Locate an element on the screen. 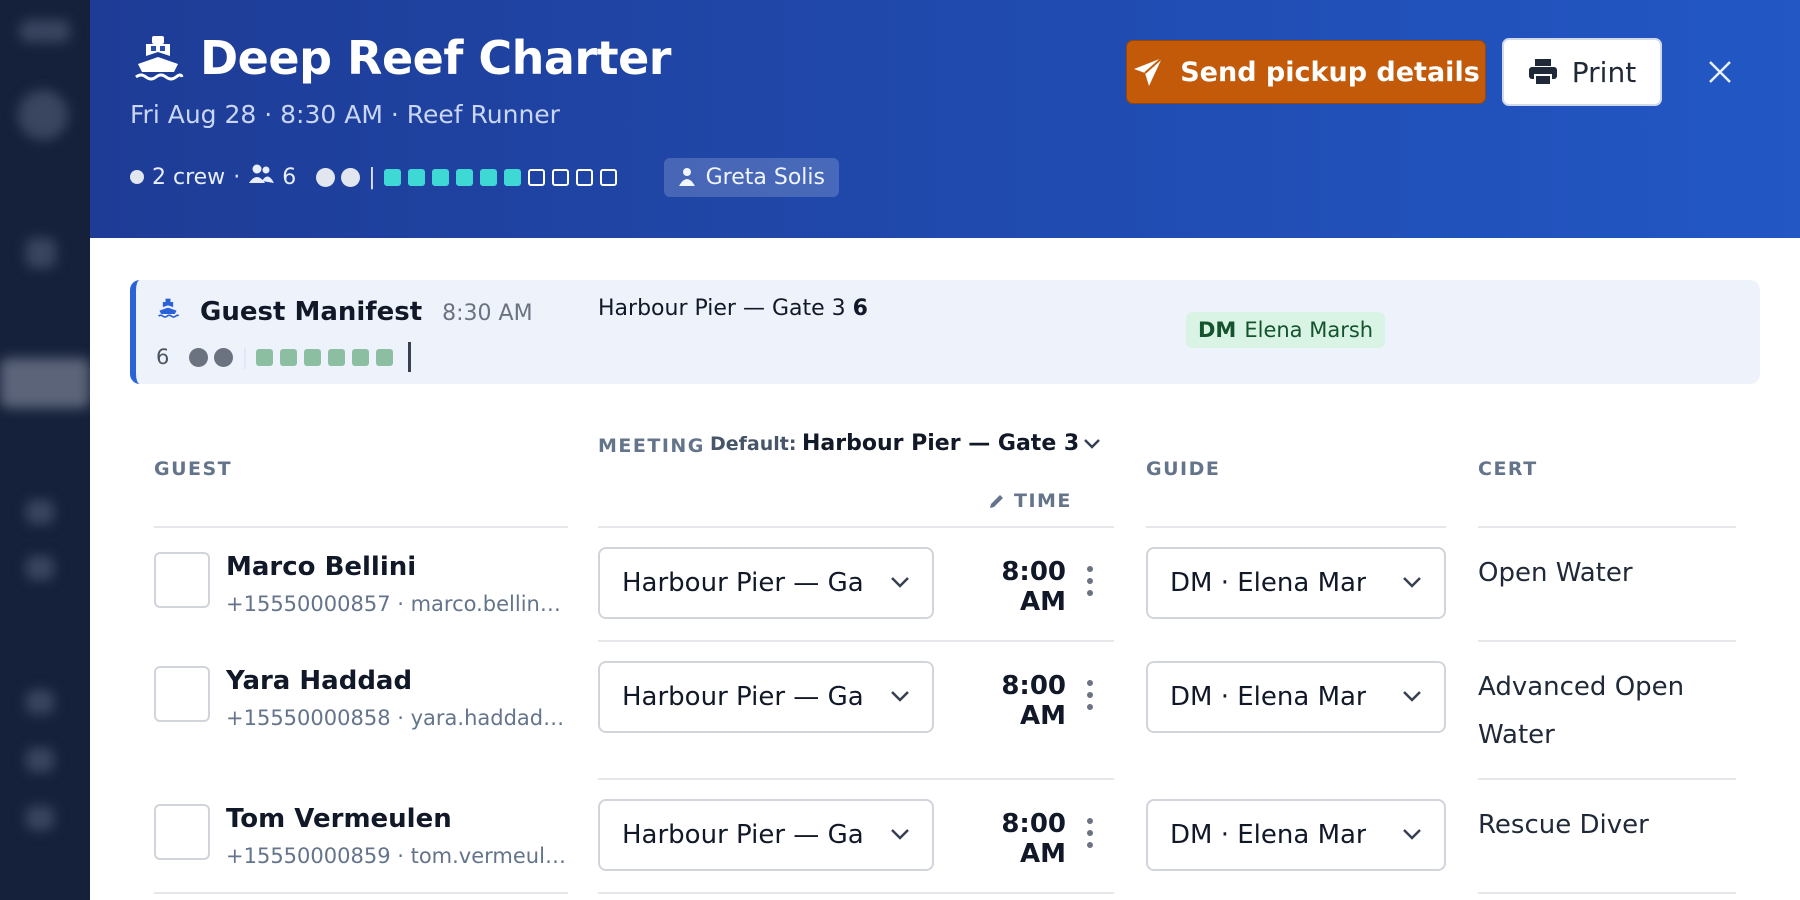  guests-icon is located at coordinates (261, 177).